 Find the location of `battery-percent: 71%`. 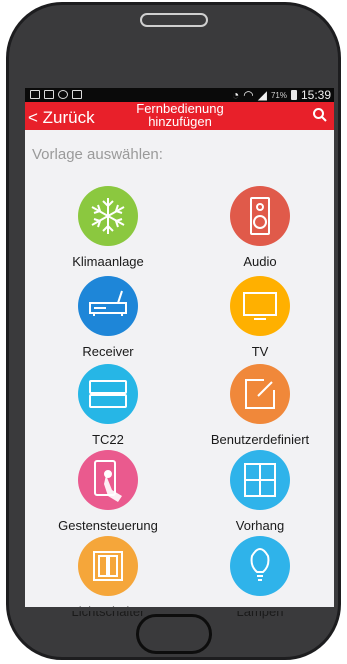

battery-percent: 71% is located at coordinates (278, 95).